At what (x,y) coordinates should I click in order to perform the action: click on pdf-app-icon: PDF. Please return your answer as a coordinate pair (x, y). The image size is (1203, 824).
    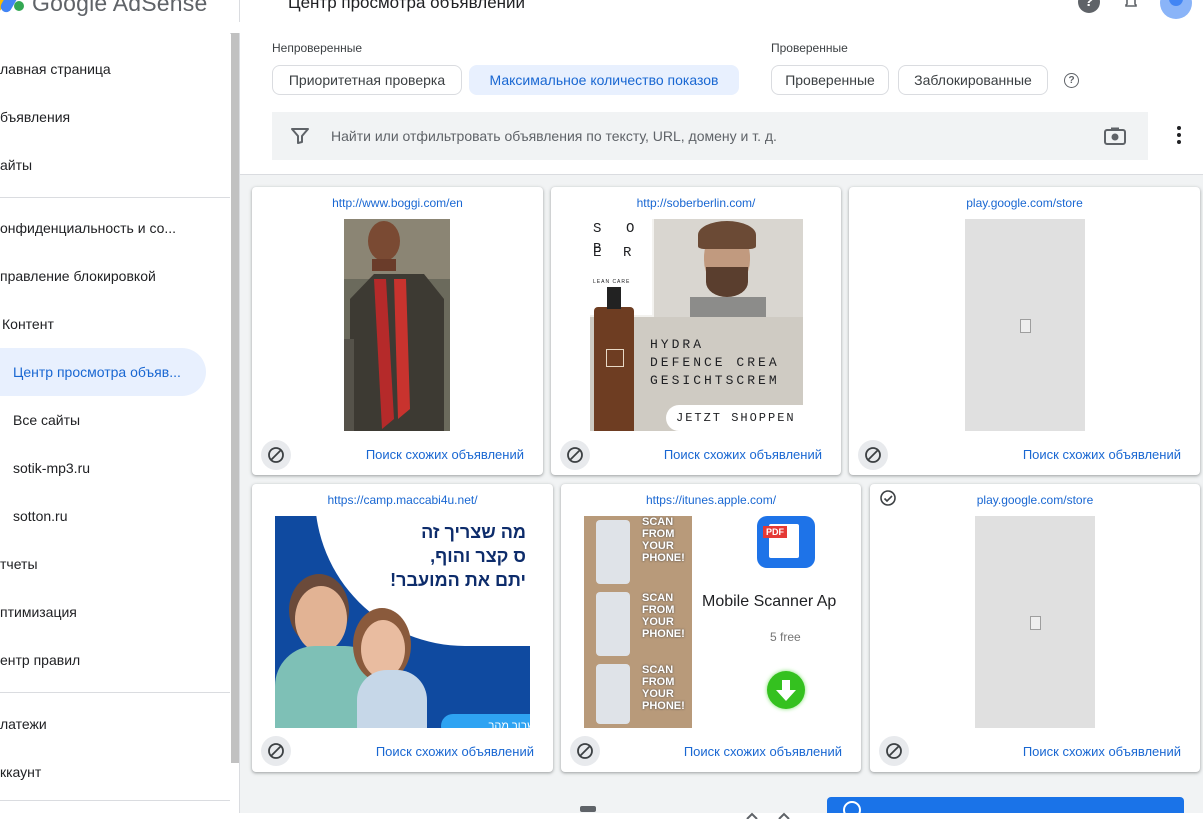
    Looking at the image, I should click on (786, 542).